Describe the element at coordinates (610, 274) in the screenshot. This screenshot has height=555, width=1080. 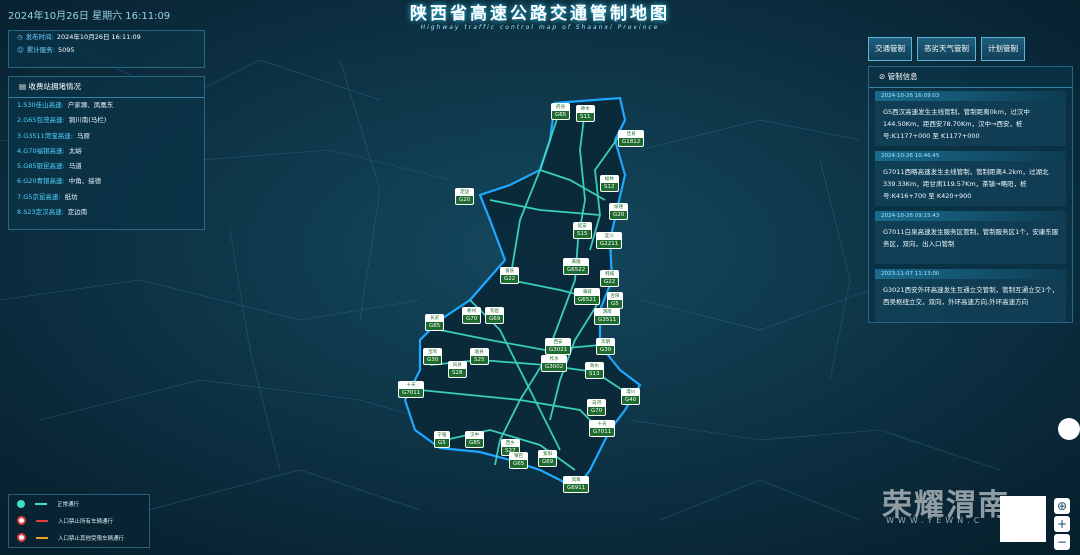
I see `sign-city: 韩城` at that location.